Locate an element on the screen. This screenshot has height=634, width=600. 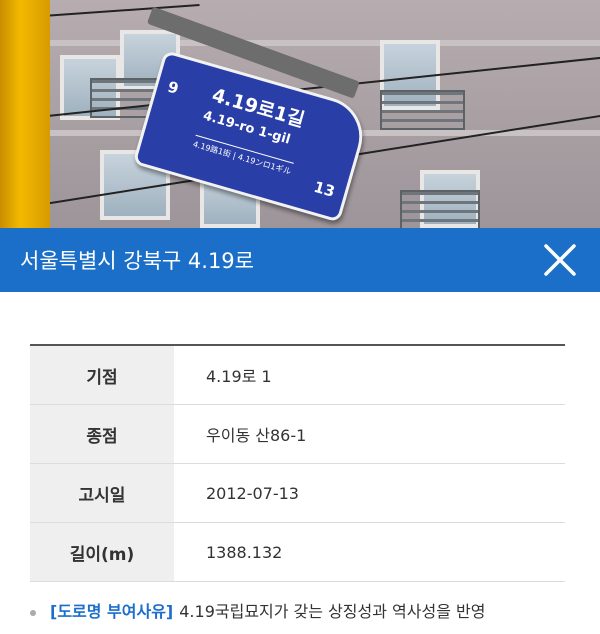
close-button is located at coordinates (560, 260).